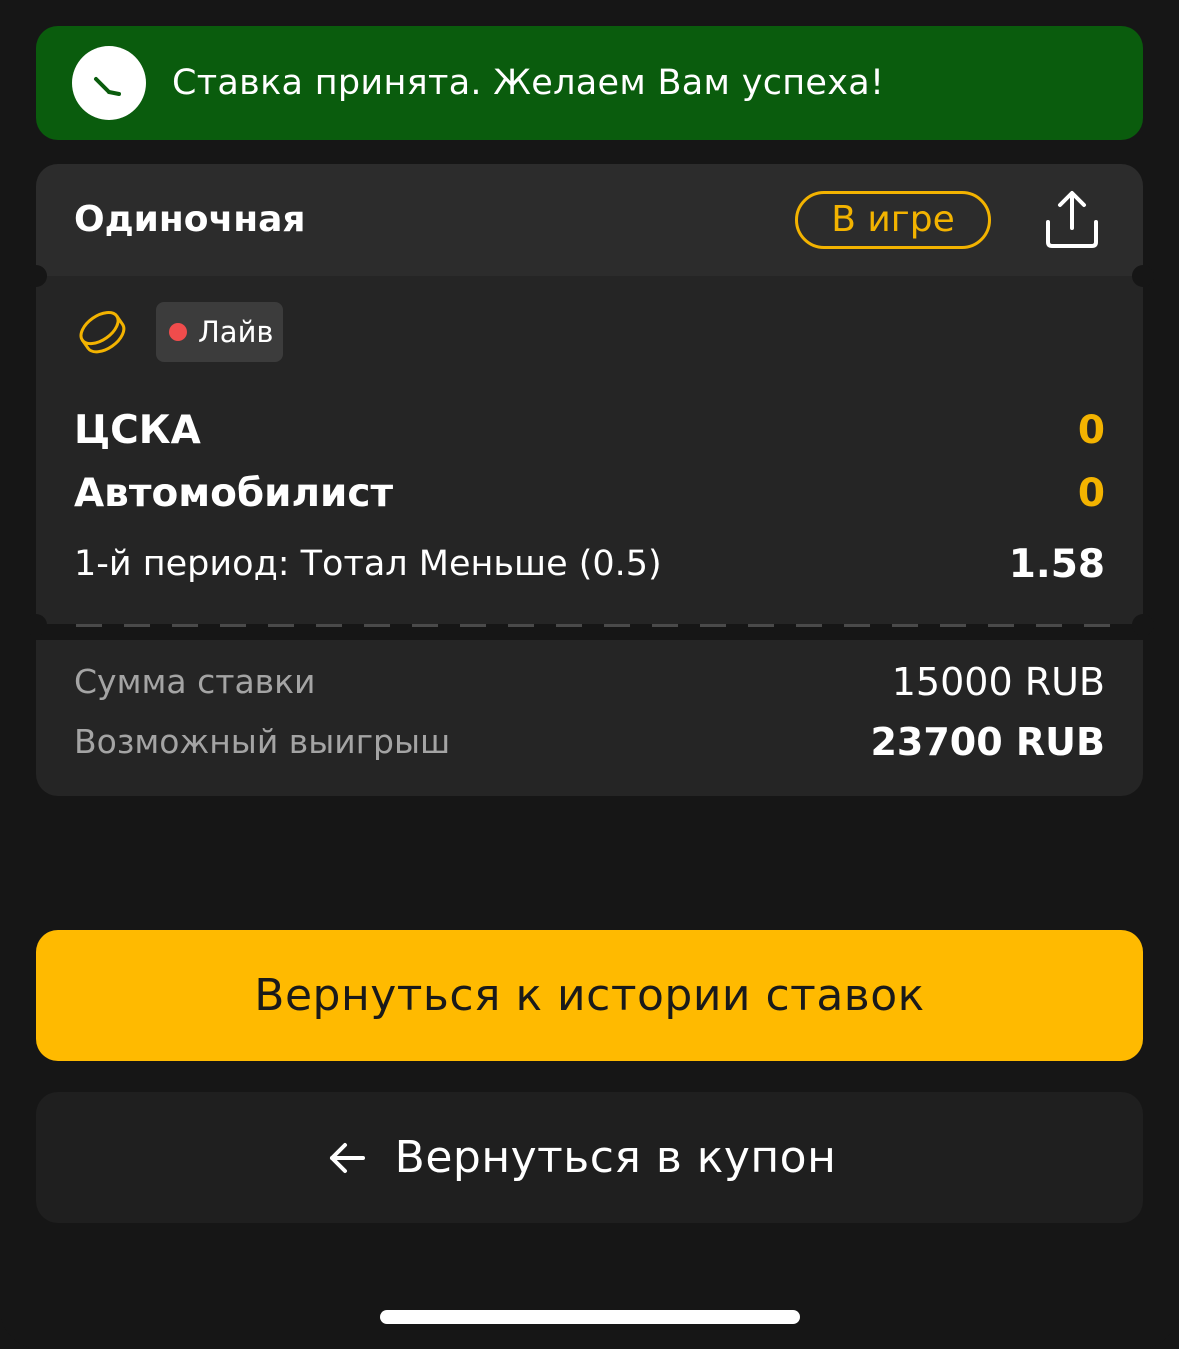  I want to click on team-home-name: ЦСКА, so click(137, 430).